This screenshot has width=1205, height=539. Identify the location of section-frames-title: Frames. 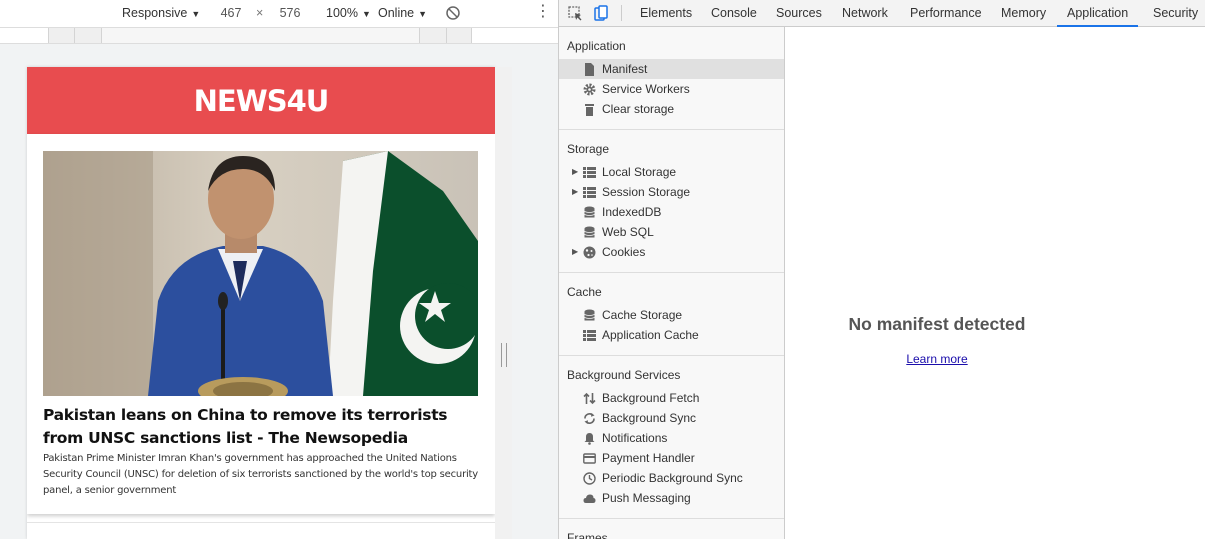
(587, 535).